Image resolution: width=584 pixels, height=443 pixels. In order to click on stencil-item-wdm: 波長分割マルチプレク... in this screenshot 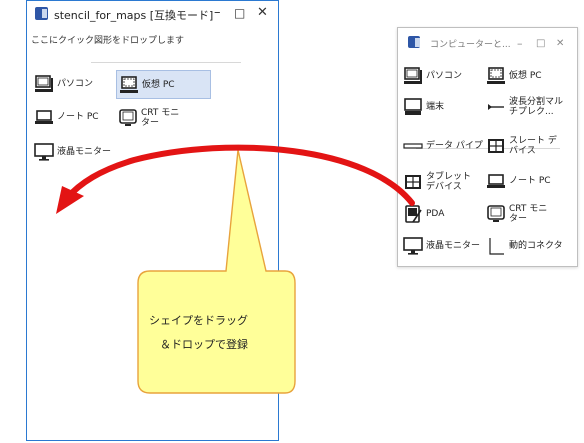, I will do `click(530, 107)`.